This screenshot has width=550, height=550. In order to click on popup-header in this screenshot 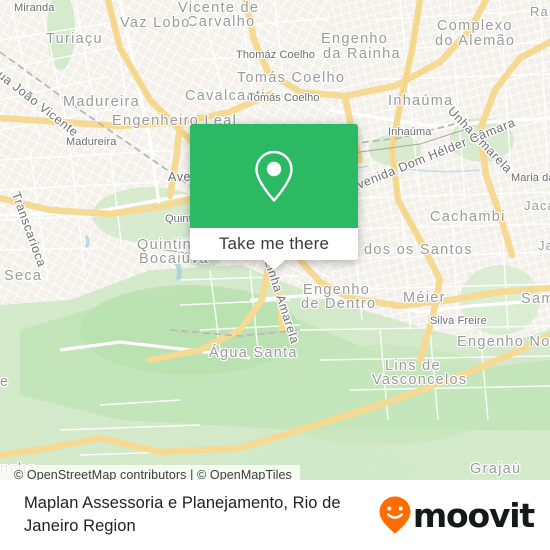, I will do `click(274, 176)`.